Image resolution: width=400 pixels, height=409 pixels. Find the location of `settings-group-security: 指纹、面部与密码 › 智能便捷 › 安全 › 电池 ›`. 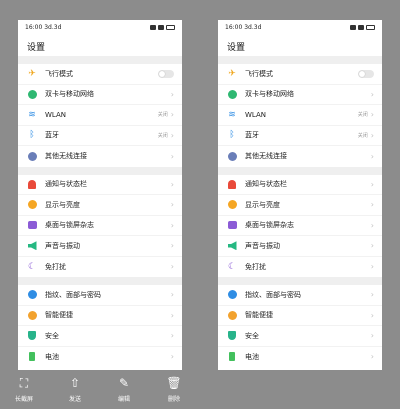

settings-group-security: 指纹、面部与密码 › 智能便捷 › 安全 › 电池 › is located at coordinates (300, 326).